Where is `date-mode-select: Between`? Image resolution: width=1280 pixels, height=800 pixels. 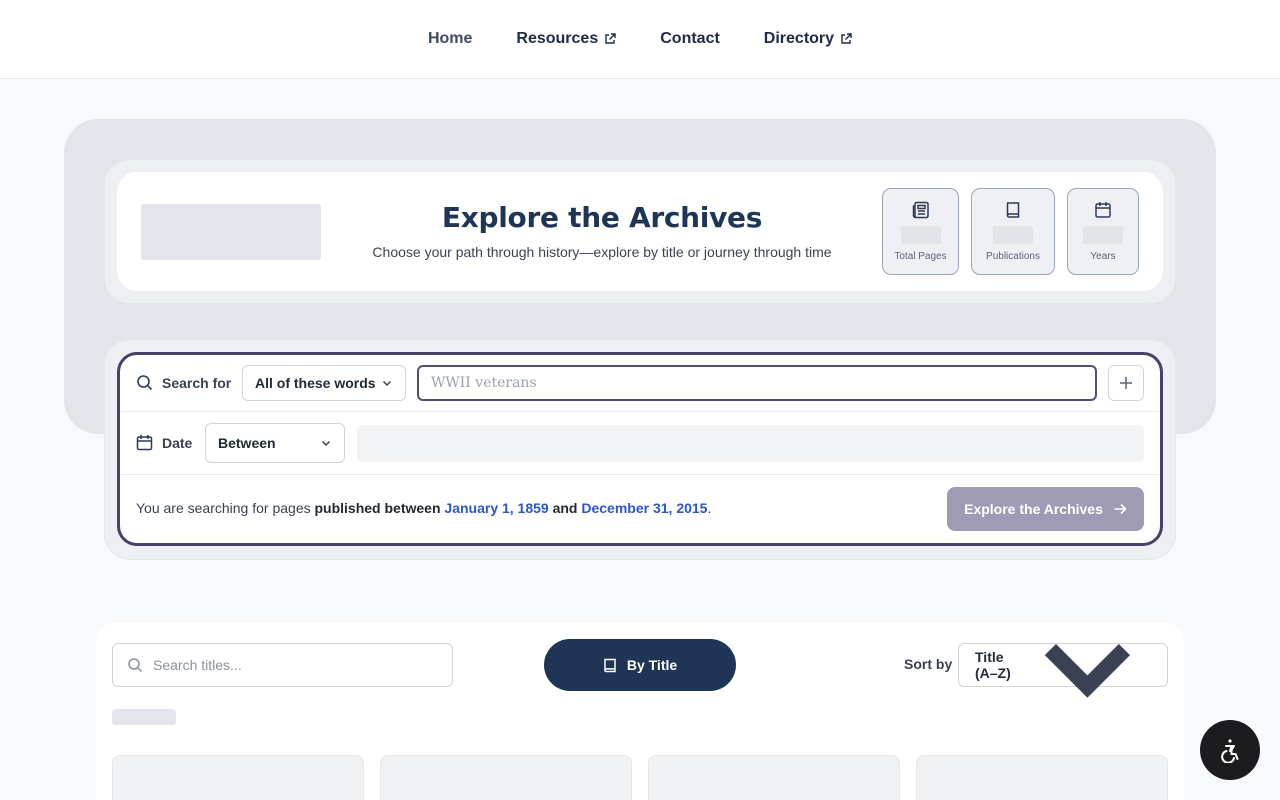 date-mode-select: Between is located at coordinates (275, 443).